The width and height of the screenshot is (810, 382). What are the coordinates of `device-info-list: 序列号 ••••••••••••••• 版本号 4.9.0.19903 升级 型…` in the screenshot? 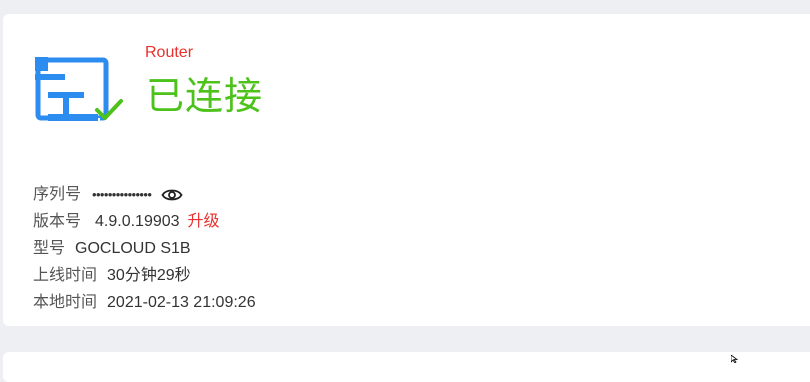 It's located at (144, 248).